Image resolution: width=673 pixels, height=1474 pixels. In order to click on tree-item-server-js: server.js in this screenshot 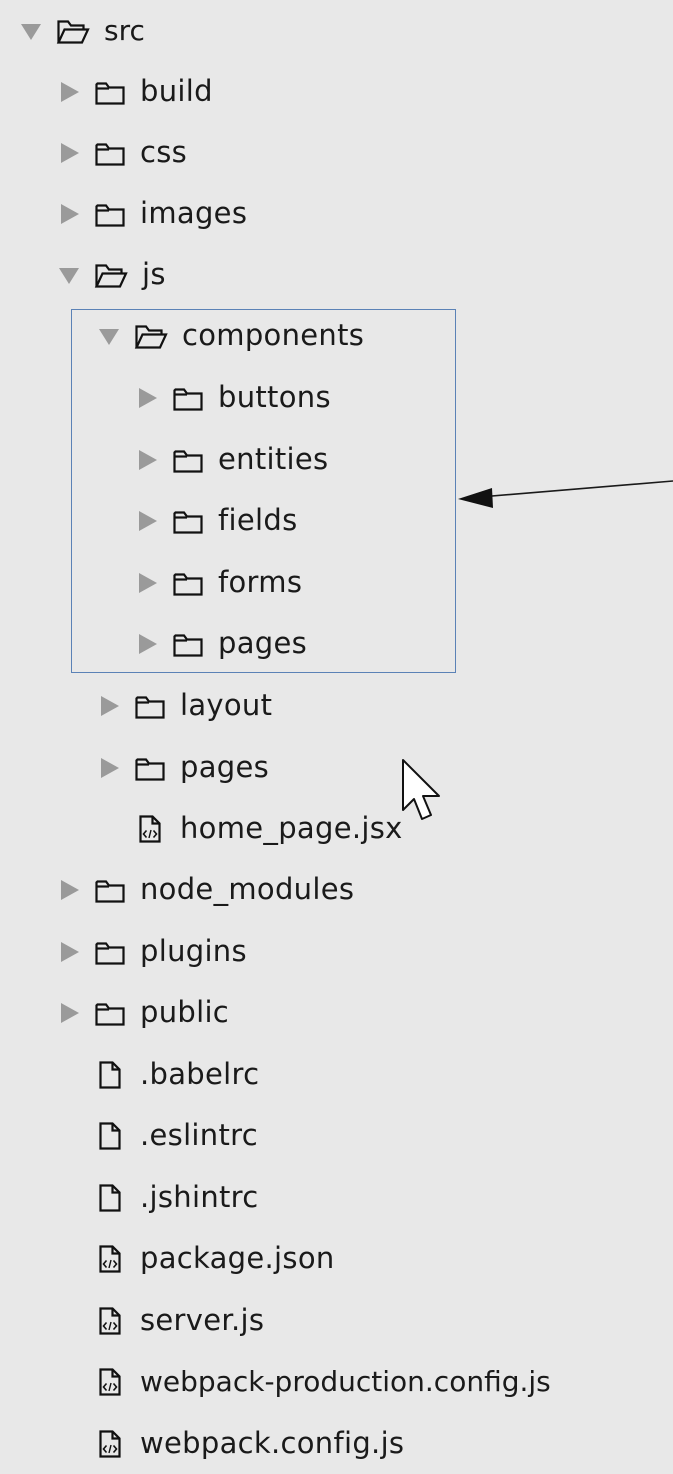, I will do `click(160, 1320)`.